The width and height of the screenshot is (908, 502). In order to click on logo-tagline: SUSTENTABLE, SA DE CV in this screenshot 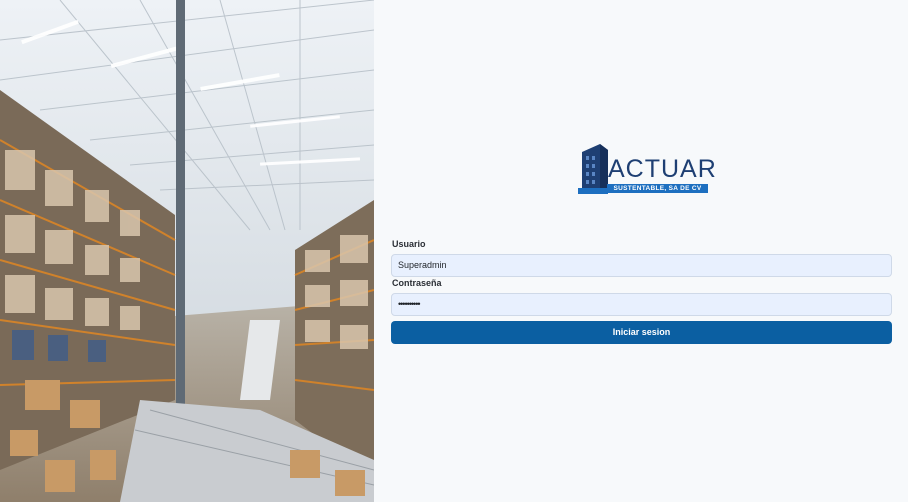, I will do `click(657, 188)`.